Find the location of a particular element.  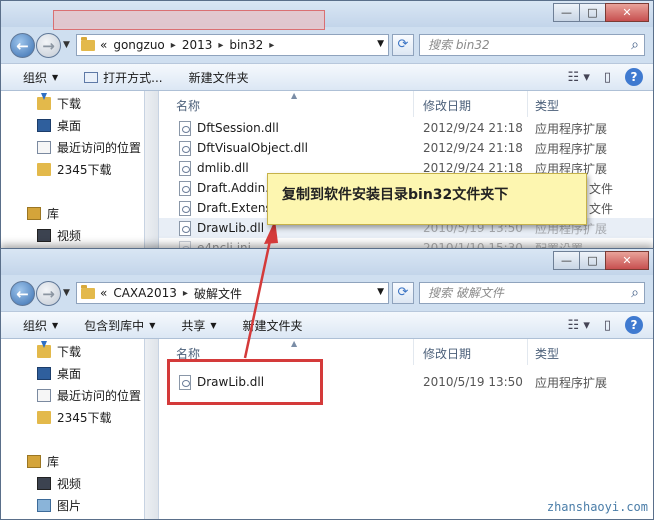

file-date: 2012/9/24 21:18 is located at coordinates (473, 148).